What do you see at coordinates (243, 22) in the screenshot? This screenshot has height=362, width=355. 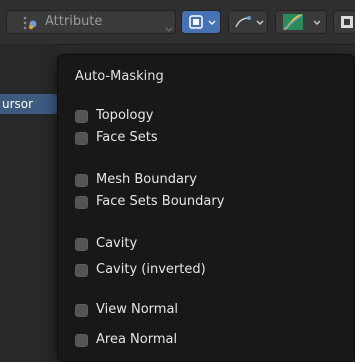 I see `dyntopo-icon` at bounding box center [243, 22].